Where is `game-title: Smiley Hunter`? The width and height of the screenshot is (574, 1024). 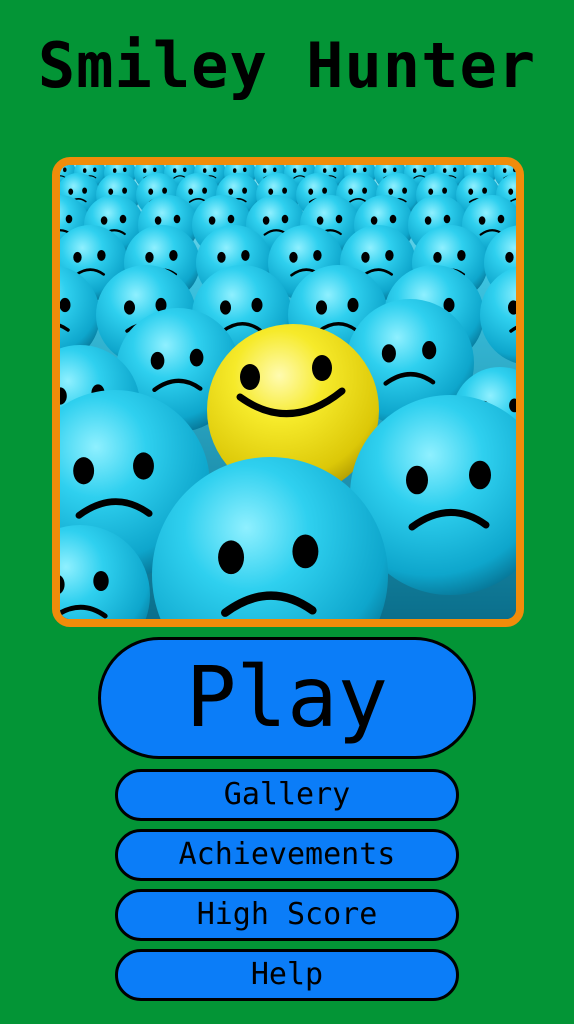 game-title: Smiley Hunter is located at coordinates (287, 65).